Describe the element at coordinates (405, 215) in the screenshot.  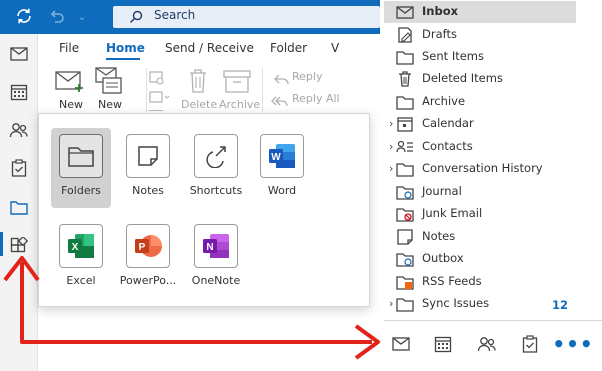
I see `junk-icon` at that location.